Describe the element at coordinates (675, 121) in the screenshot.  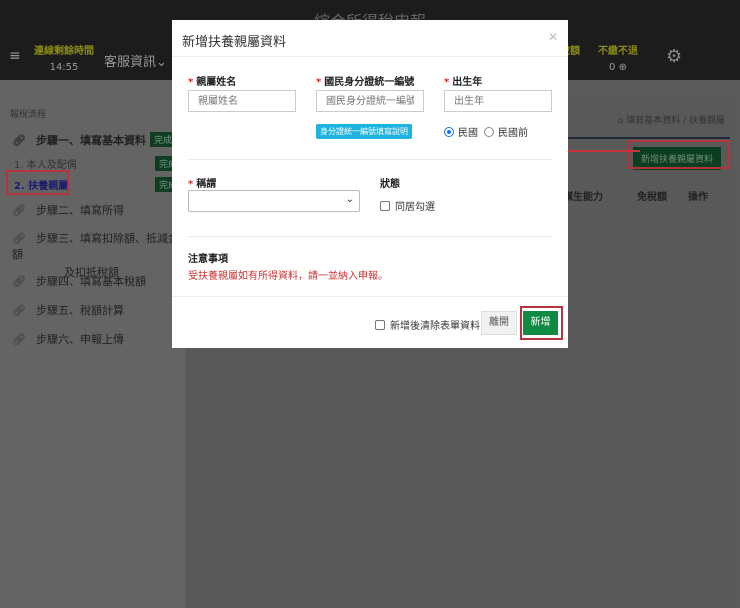
I see `breadcrumb-text: 填寫基本資料 / 扶養親屬` at that location.